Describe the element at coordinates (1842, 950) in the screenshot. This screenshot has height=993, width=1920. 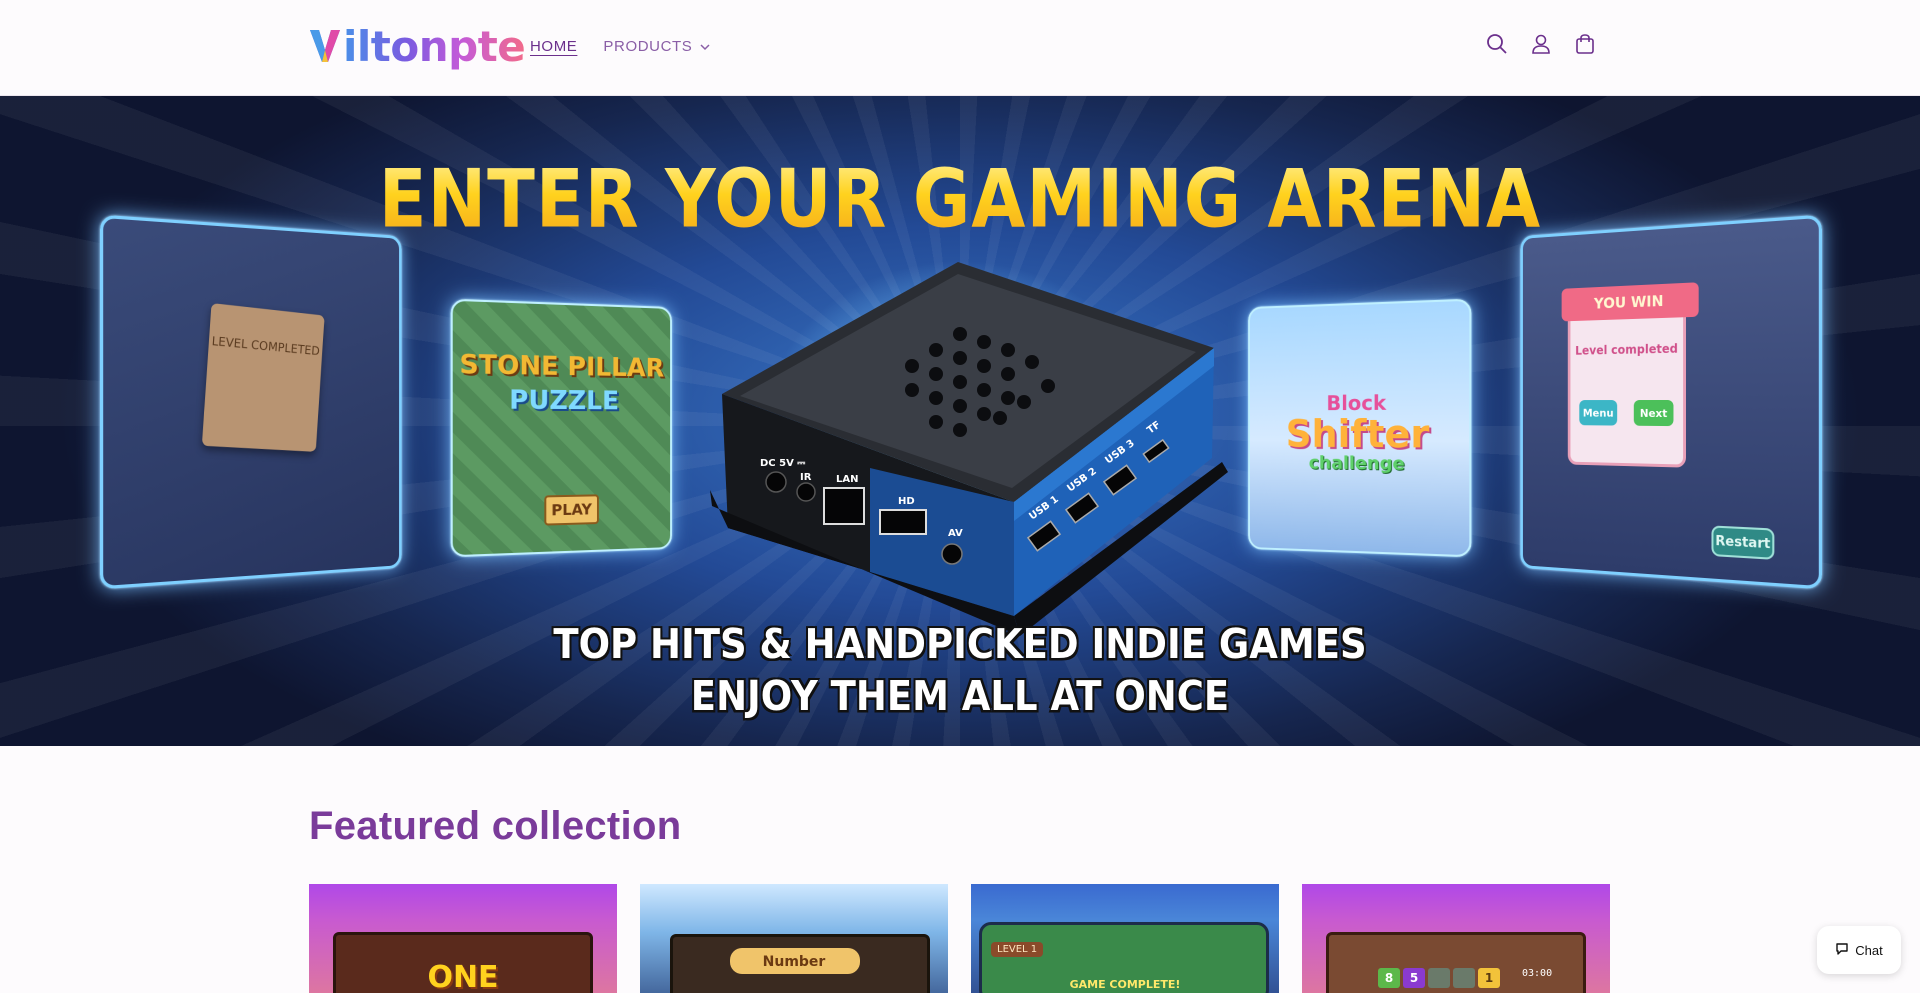
I see `chat-bubble-icon` at that location.